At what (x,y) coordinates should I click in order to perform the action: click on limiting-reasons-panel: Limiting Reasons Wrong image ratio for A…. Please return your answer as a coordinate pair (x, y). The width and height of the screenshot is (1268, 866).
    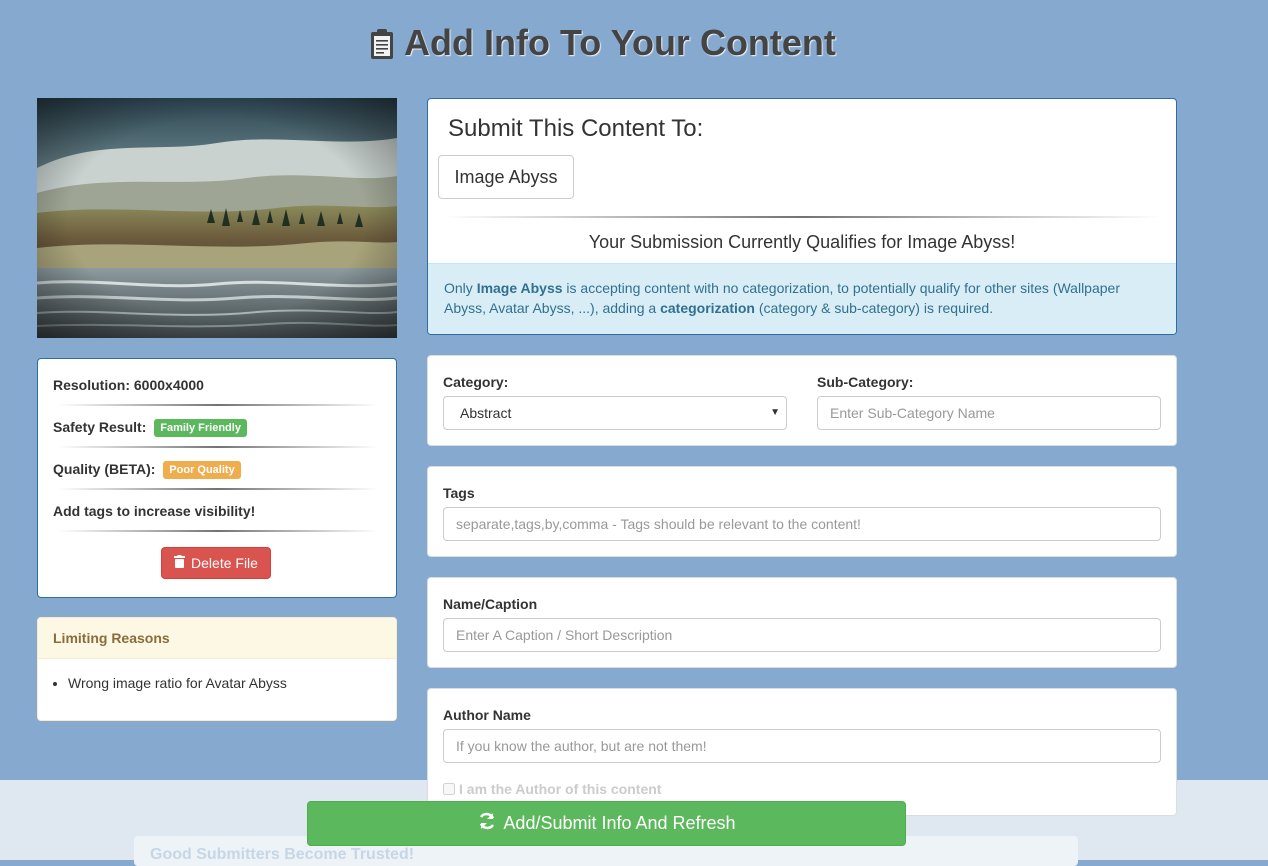
    Looking at the image, I should click on (217, 669).